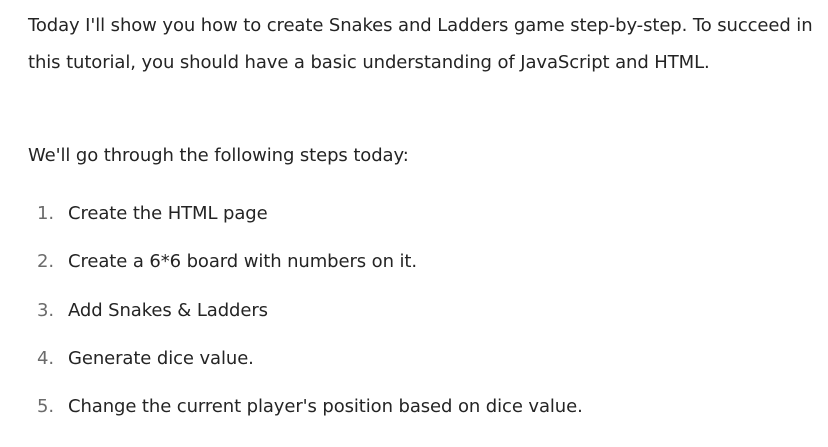 The image size is (828, 447). What do you see at coordinates (45, 310) in the screenshot?
I see `list-item-number: 3.` at bounding box center [45, 310].